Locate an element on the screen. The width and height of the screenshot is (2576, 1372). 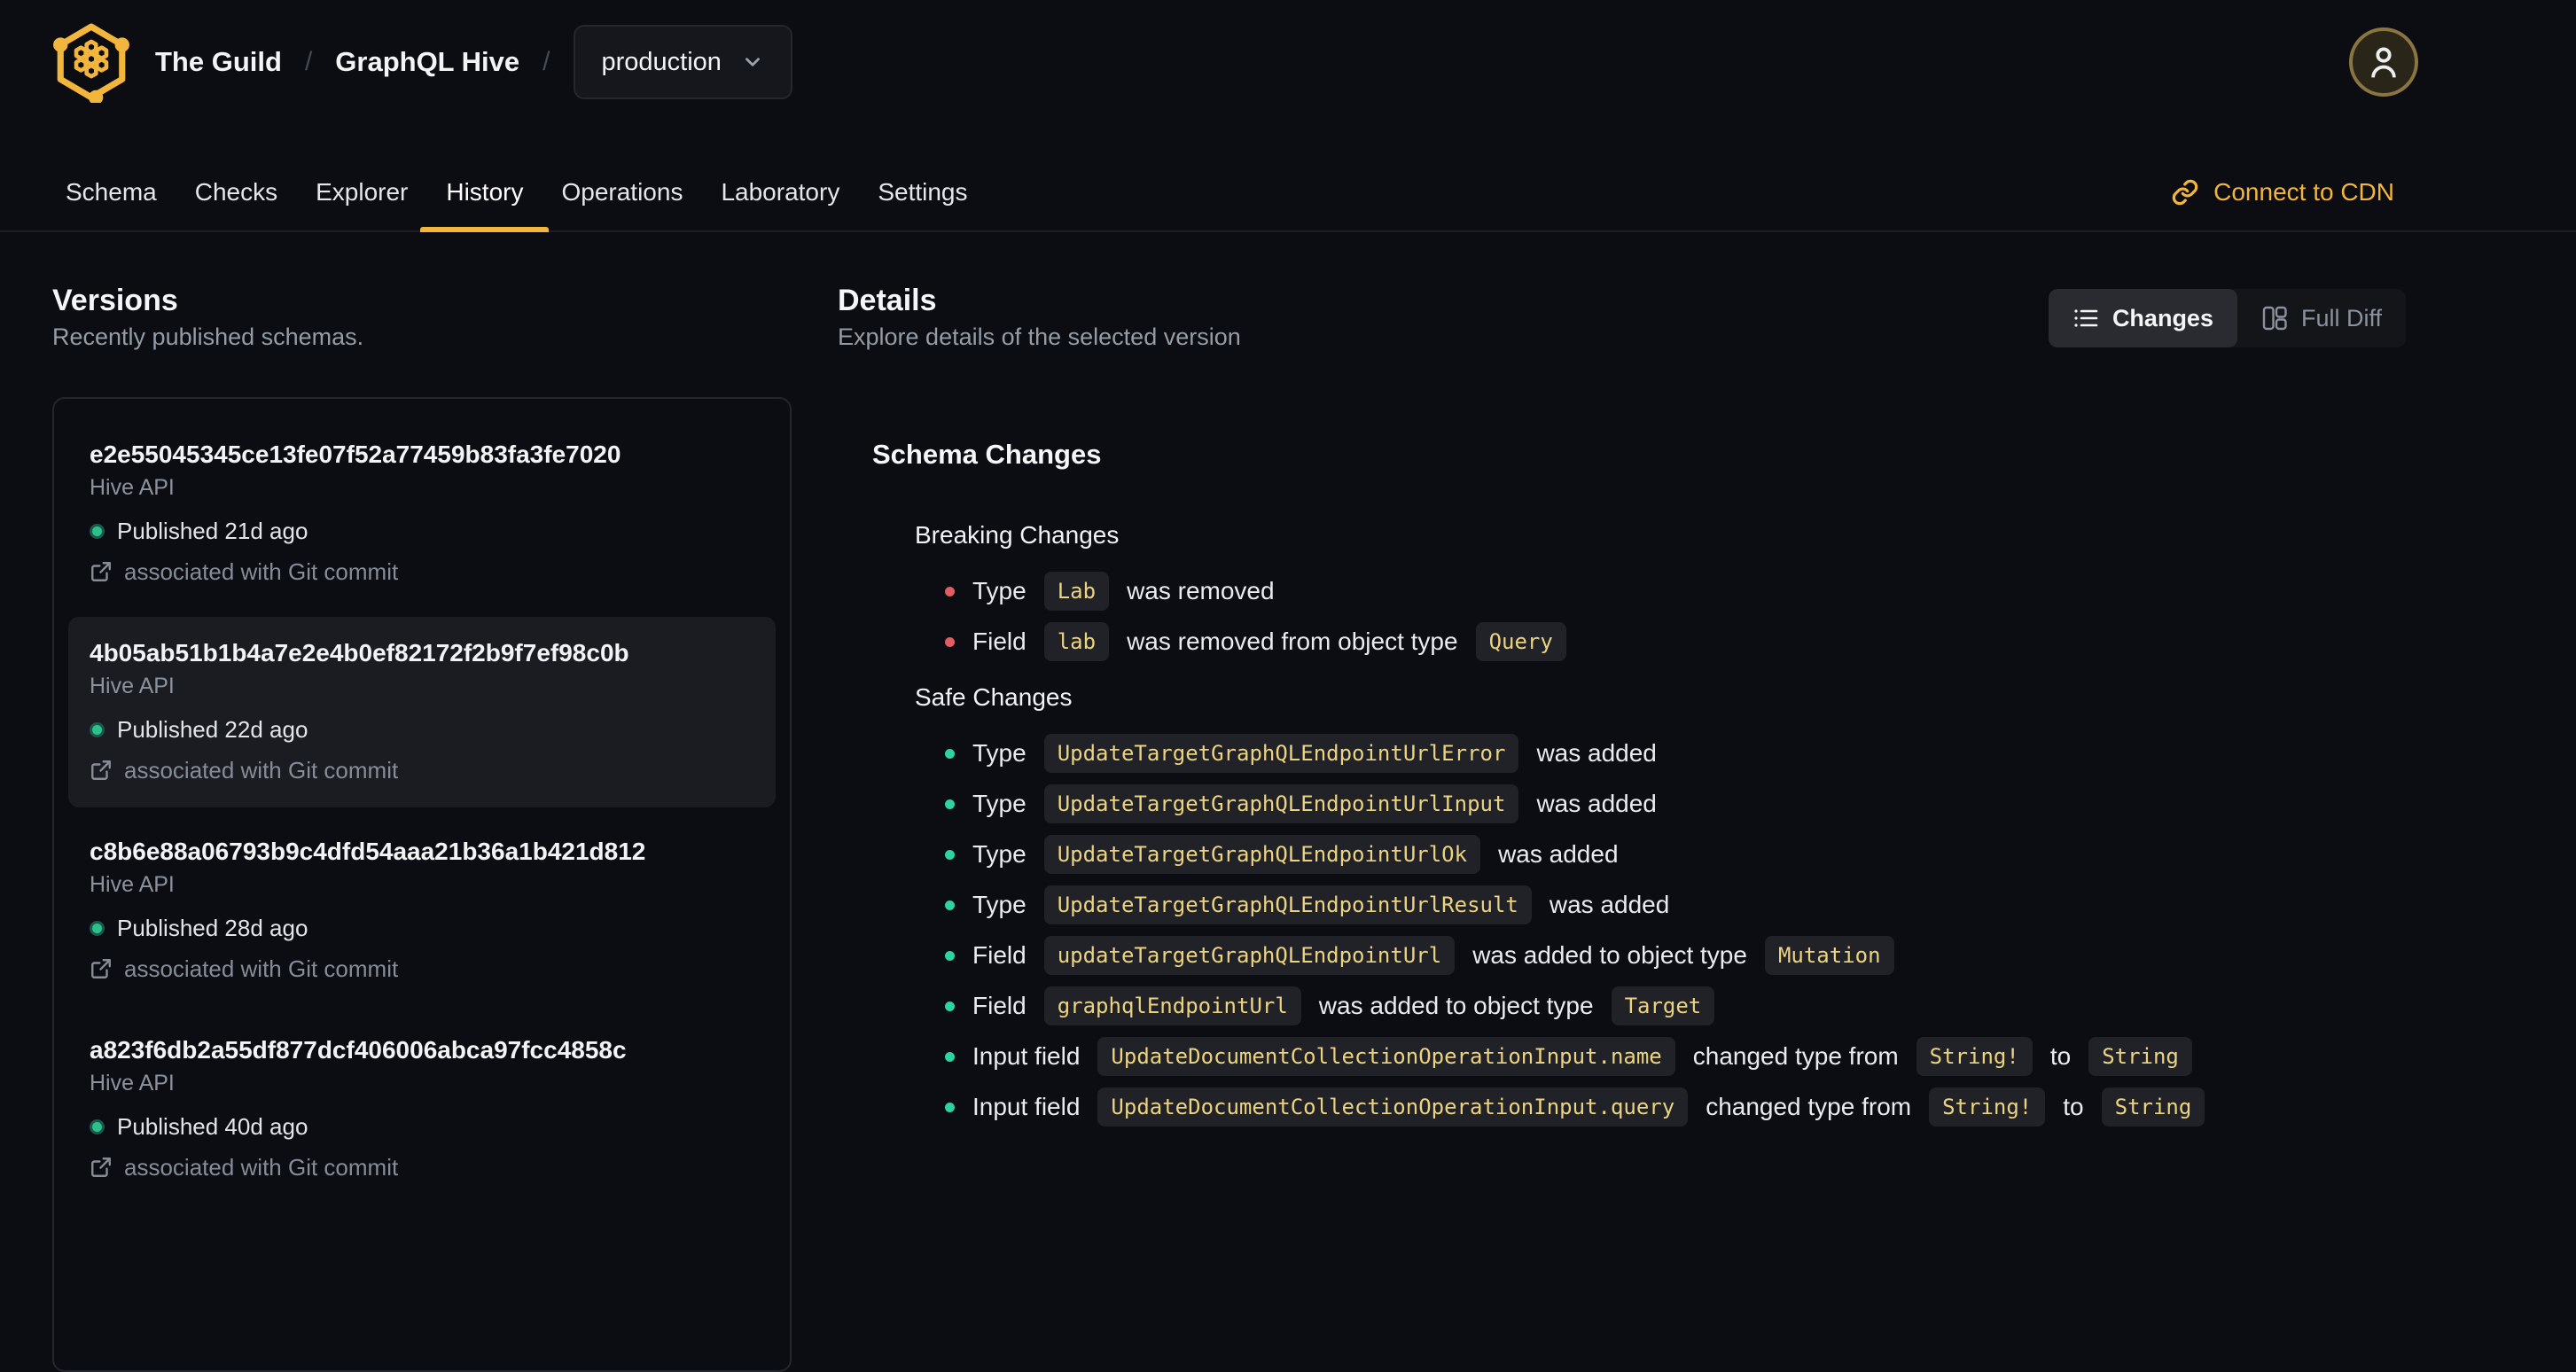
details-title: Details is located at coordinates (887, 301).